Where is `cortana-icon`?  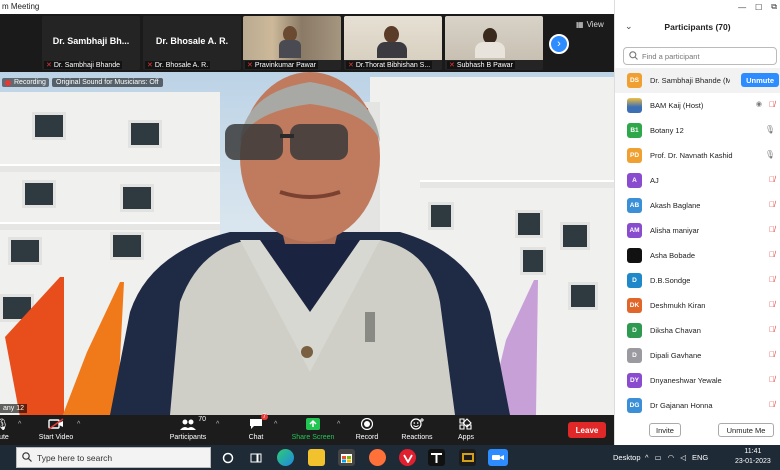 cortana-icon is located at coordinates (227, 457).